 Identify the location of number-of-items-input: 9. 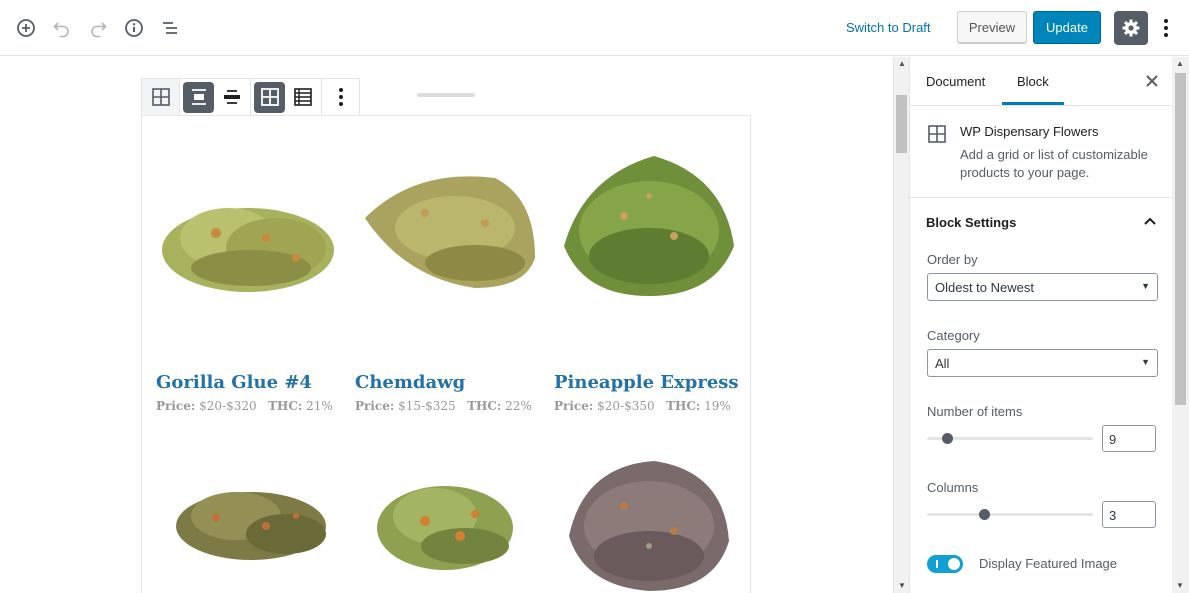
(1129, 438).